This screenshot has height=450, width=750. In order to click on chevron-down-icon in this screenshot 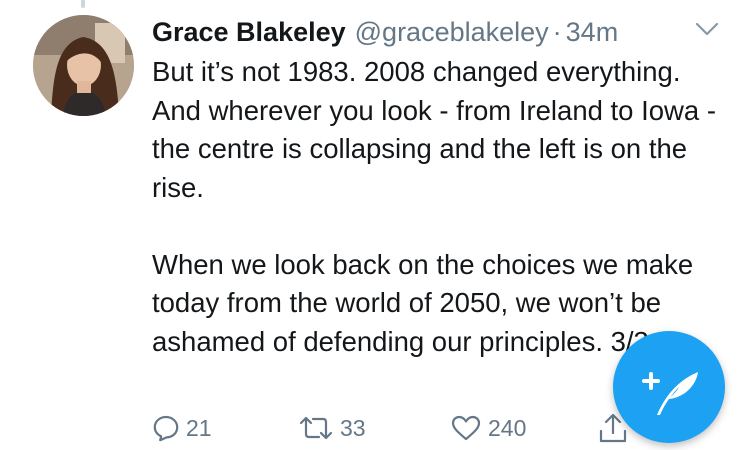, I will do `click(707, 29)`.